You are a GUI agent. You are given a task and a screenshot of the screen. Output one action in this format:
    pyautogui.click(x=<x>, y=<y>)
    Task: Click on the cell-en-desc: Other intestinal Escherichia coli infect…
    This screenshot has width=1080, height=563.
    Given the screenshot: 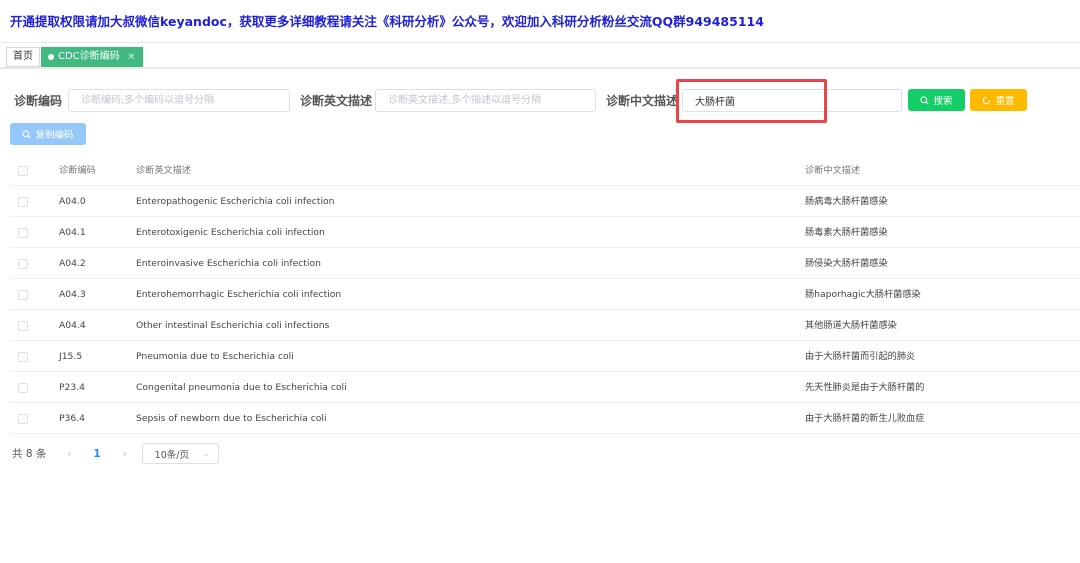 What is the action you would take?
    pyautogui.click(x=233, y=325)
    